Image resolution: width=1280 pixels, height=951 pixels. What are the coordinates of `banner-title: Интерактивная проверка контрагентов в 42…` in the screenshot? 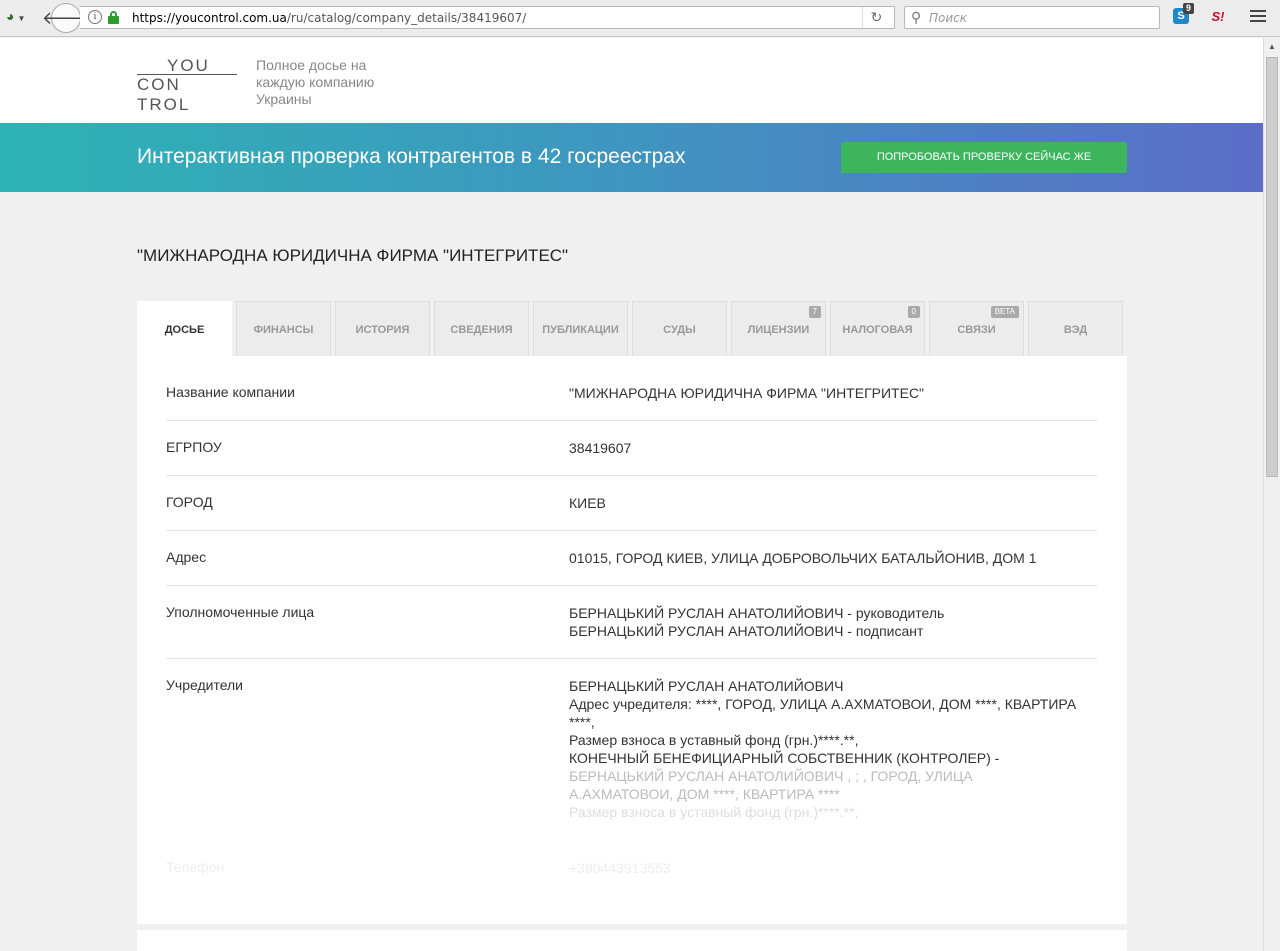 It's located at (411, 156).